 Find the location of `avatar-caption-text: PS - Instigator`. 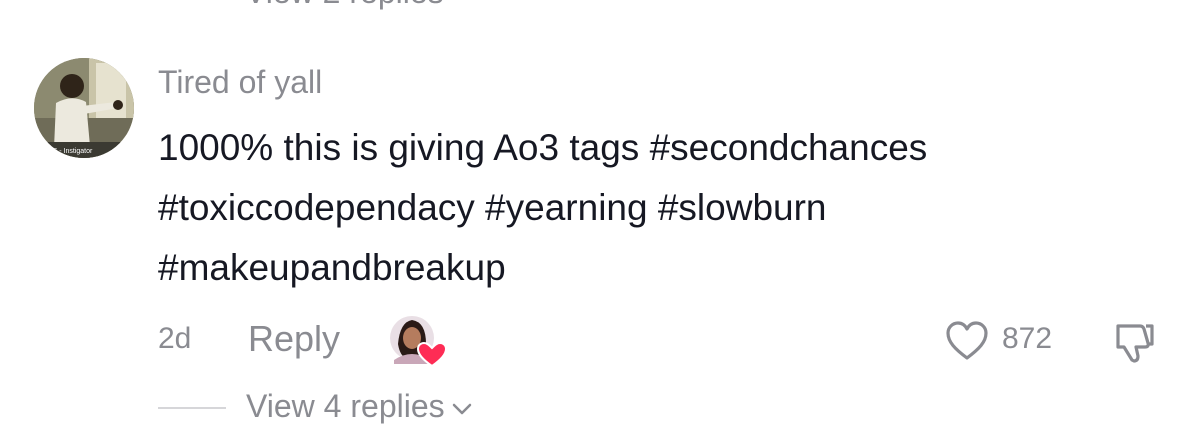

avatar-caption-text: PS - Instigator is located at coordinates (70, 151).